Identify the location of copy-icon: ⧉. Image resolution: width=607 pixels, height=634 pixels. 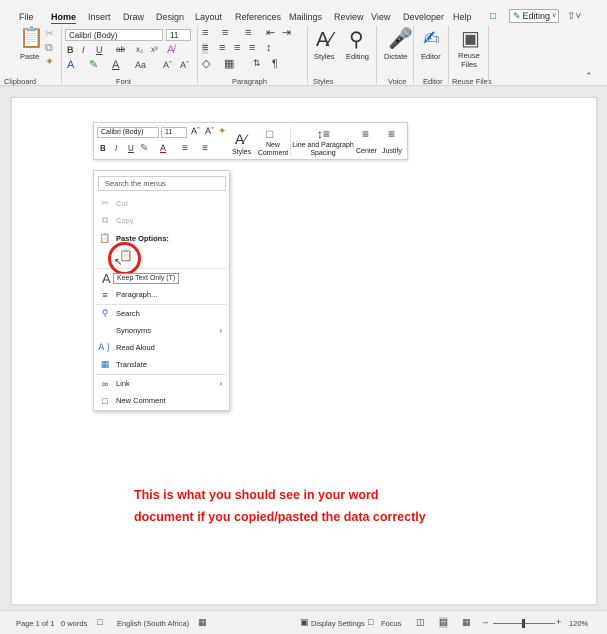
(49, 48).